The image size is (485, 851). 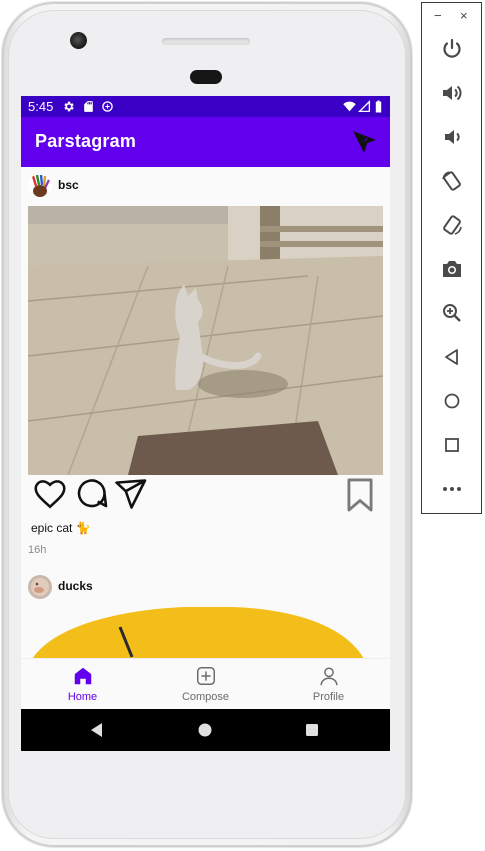 What do you see at coordinates (364, 142) in the screenshot?
I see `send-icon` at bounding box center [364, 142].